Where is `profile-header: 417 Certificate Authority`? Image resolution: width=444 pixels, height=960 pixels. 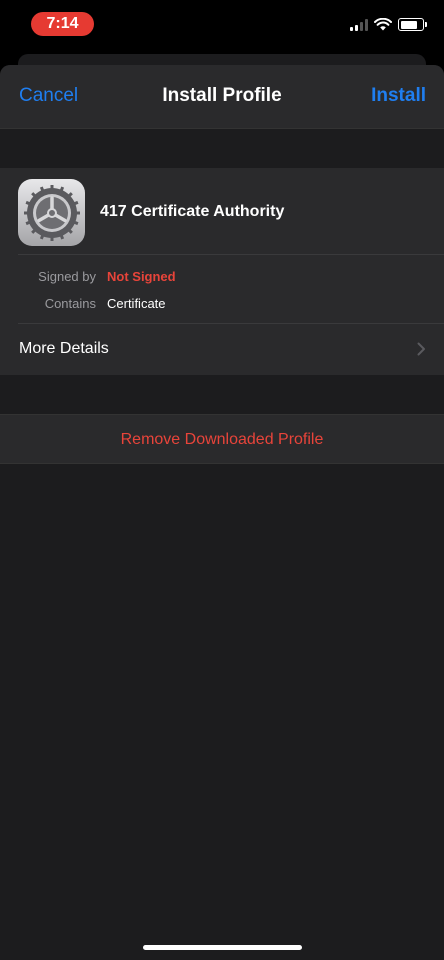 profile-header: 417 Certificate Authority is located at coordinates (222, 211).